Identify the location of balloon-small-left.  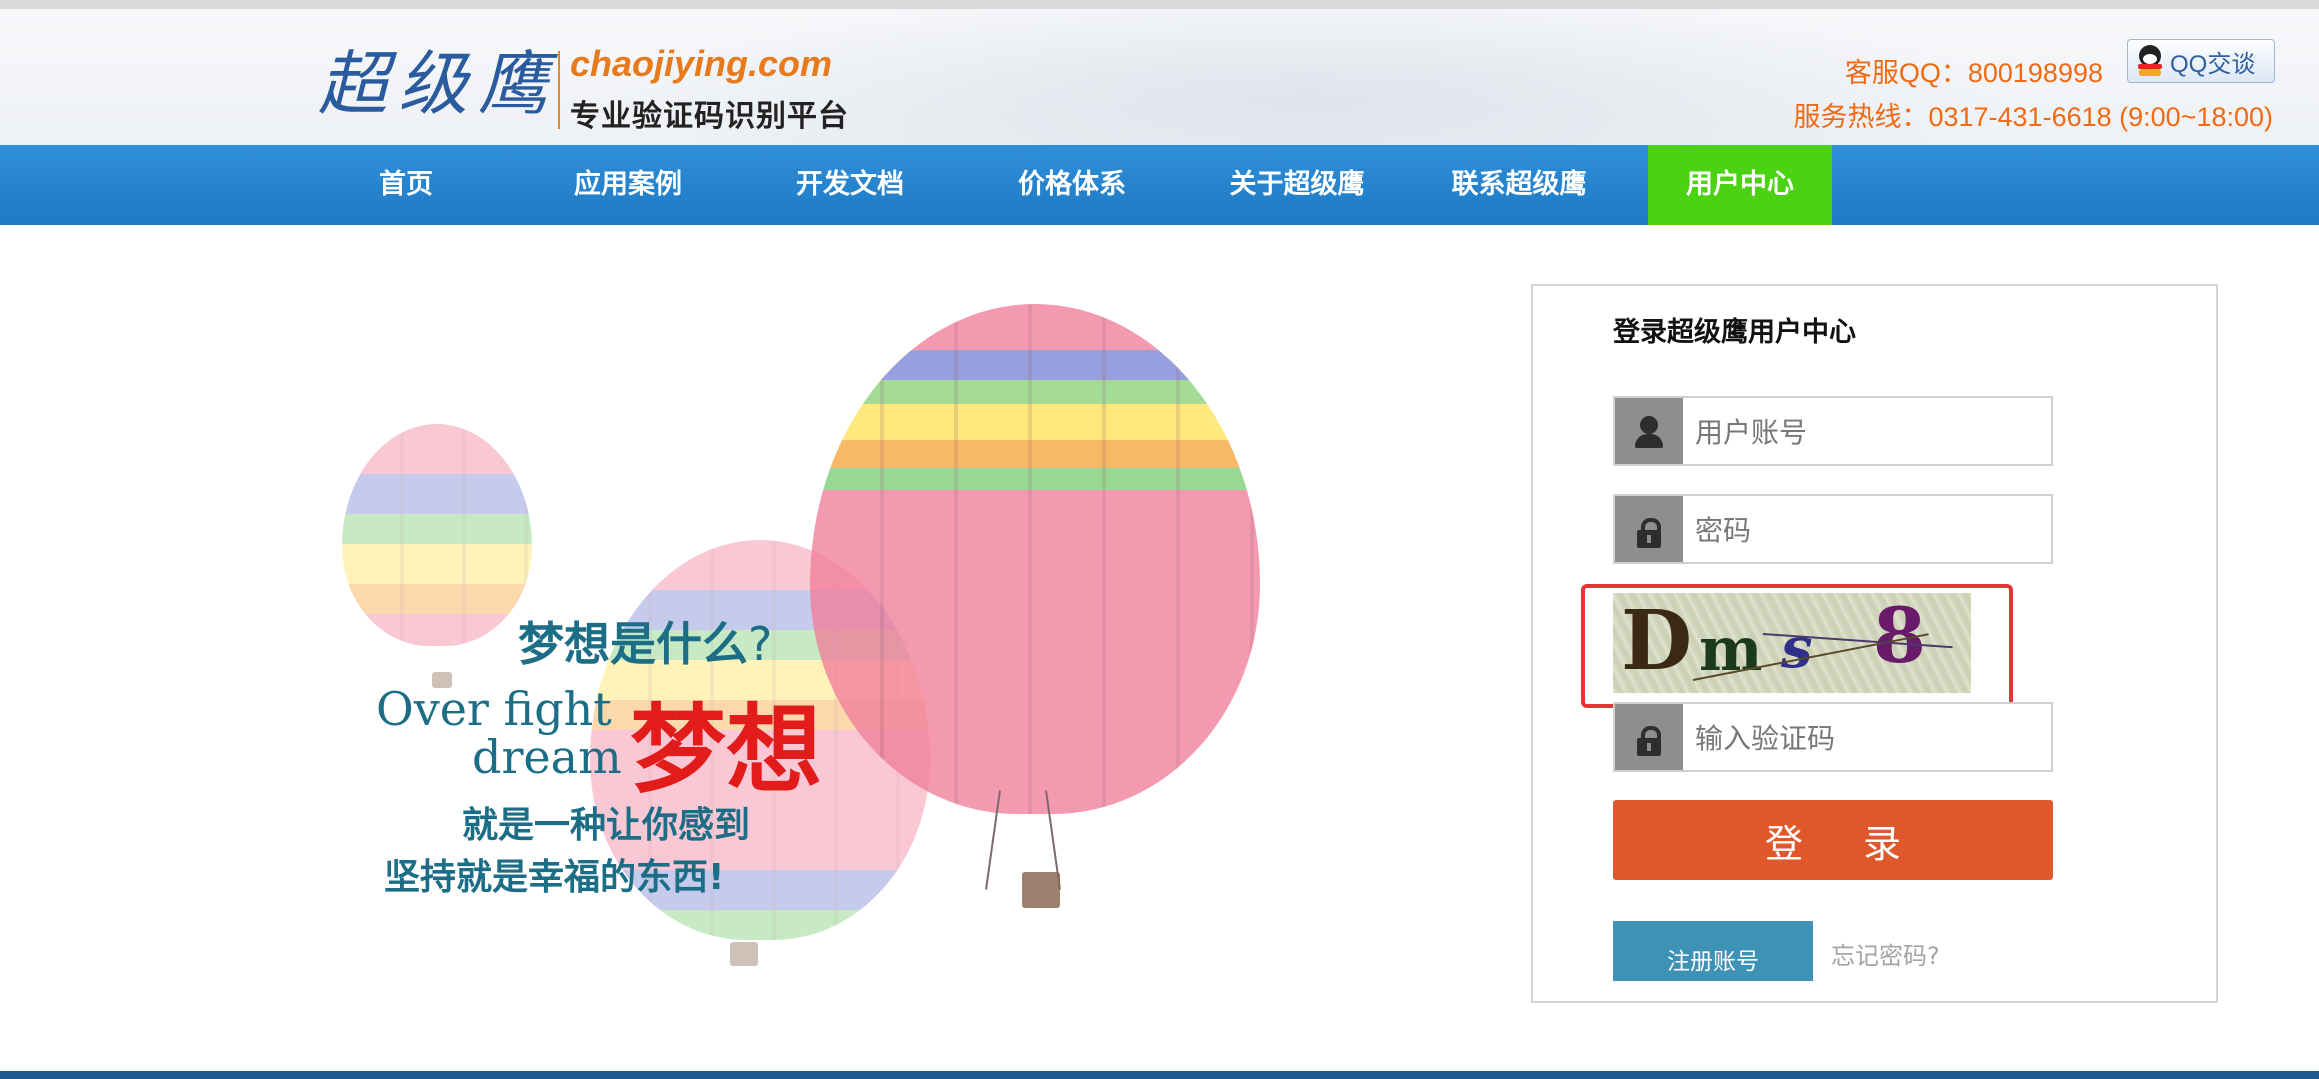
(437, 535).